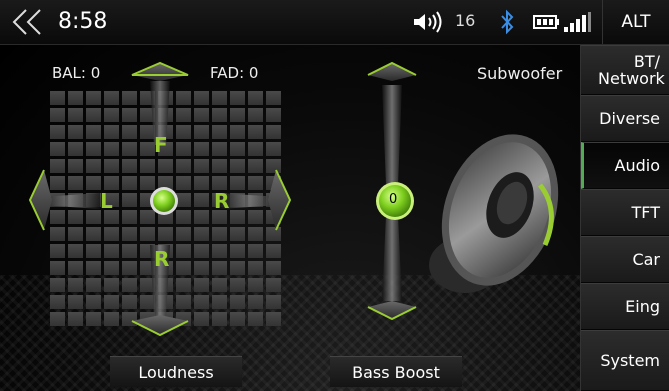 This screenshot has width=669, height=391. I want to click on sidebar-item-label: TFT, so click(645, 212).